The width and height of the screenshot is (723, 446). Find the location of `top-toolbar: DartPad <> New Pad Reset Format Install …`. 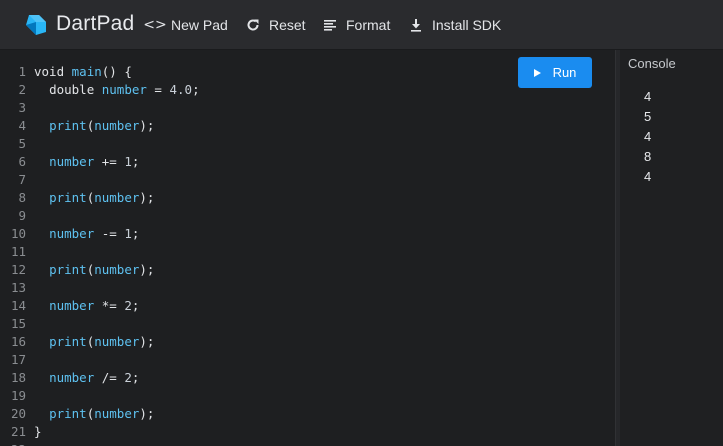

top-toolbar: DartPad <> New Pad Reset Format Install … is located at coordinates (361, 25).